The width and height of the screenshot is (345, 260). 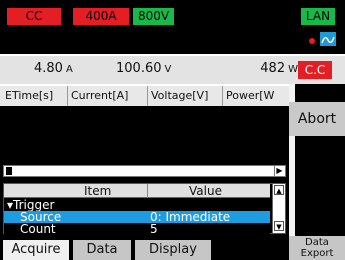 What do you see at coordinates (317, 119) in the screenshot?
I see `abort-button: Abort` at bounding box center [317, 119].